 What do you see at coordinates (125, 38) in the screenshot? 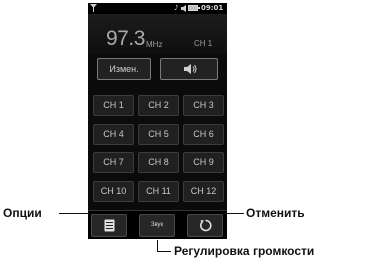
I see `frequency-value: 97.3` at bounding box center [125, 38].